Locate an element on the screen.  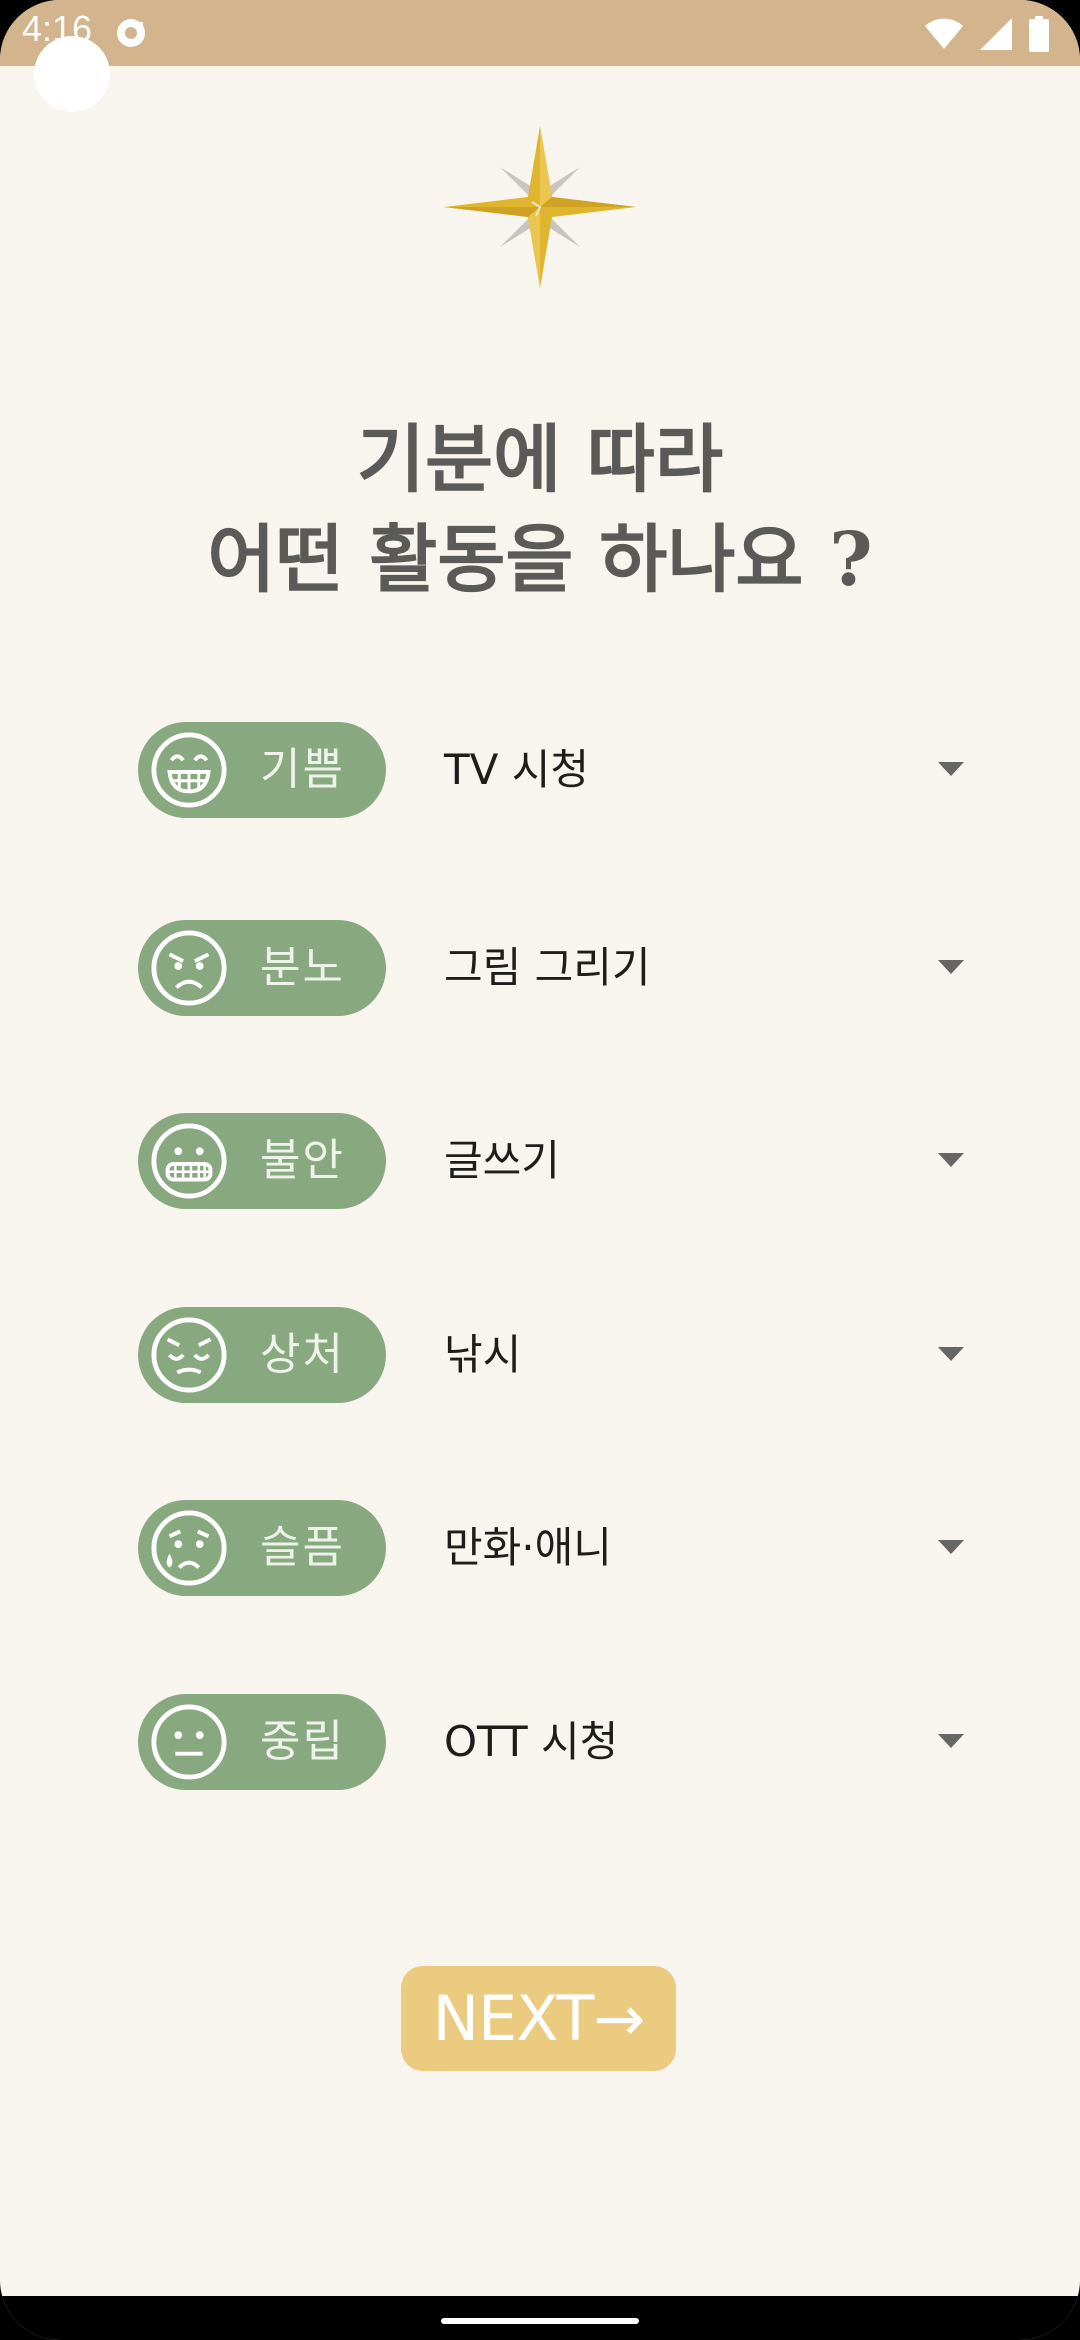
home-indicator is located at coordinates (540, 2321).